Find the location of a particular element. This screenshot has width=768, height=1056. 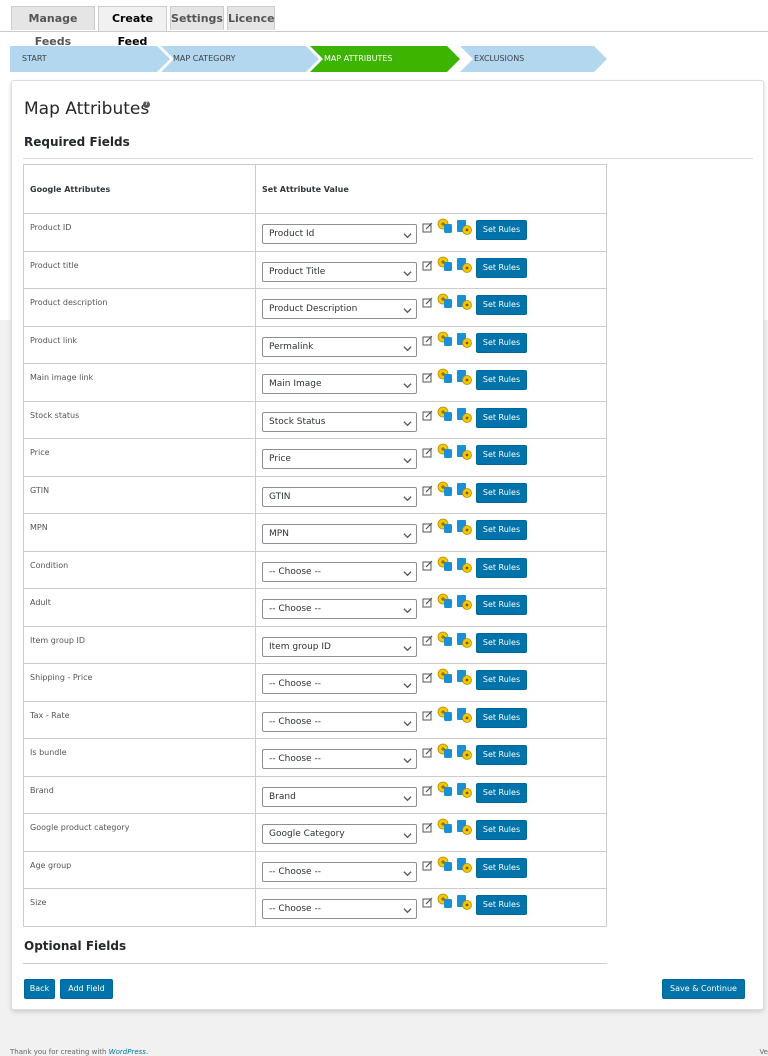

attribute-value-select: Permalink is located at coordinates (339, 346).